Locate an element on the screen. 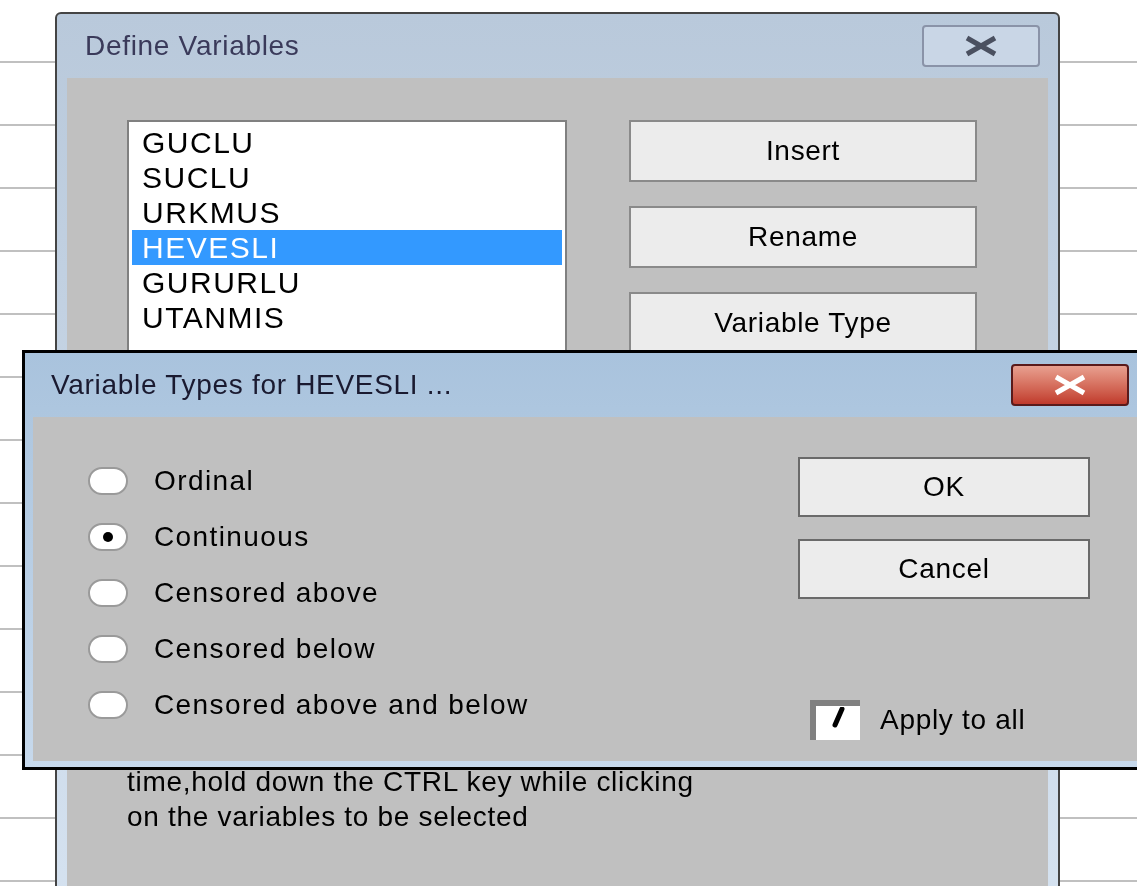 This screenshot has width=1137, height=886. dialog-button: Cancel is located at coordinates (944, 569).